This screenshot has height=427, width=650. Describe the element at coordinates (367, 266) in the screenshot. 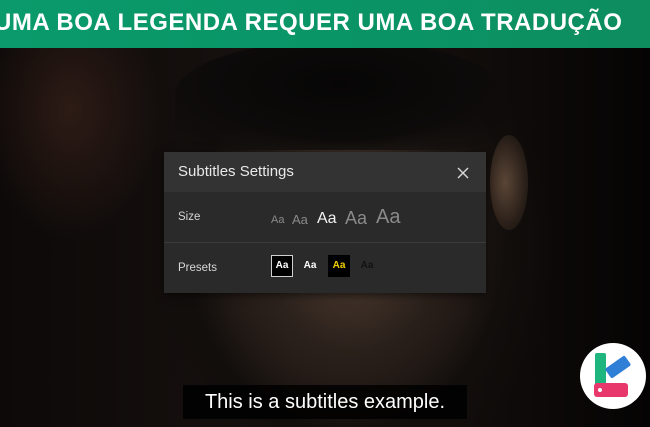

I see `preset-black-transparent: Aa` at that location.